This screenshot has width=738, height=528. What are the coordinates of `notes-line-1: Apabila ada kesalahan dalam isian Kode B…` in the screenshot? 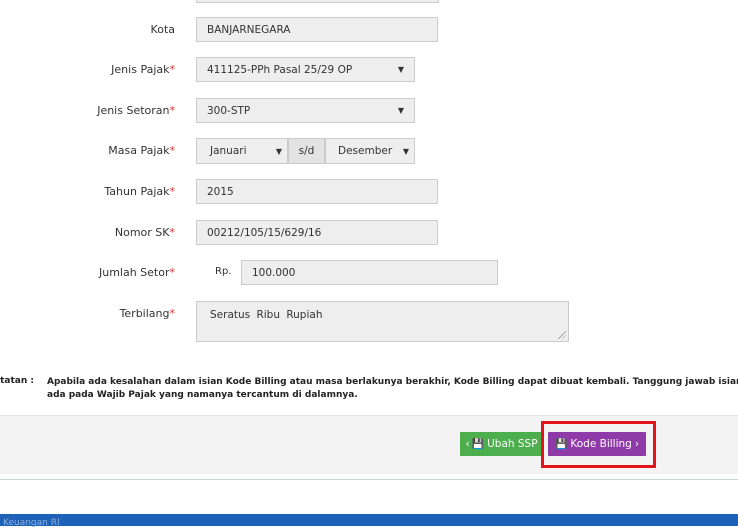 It's located at (392, 382).